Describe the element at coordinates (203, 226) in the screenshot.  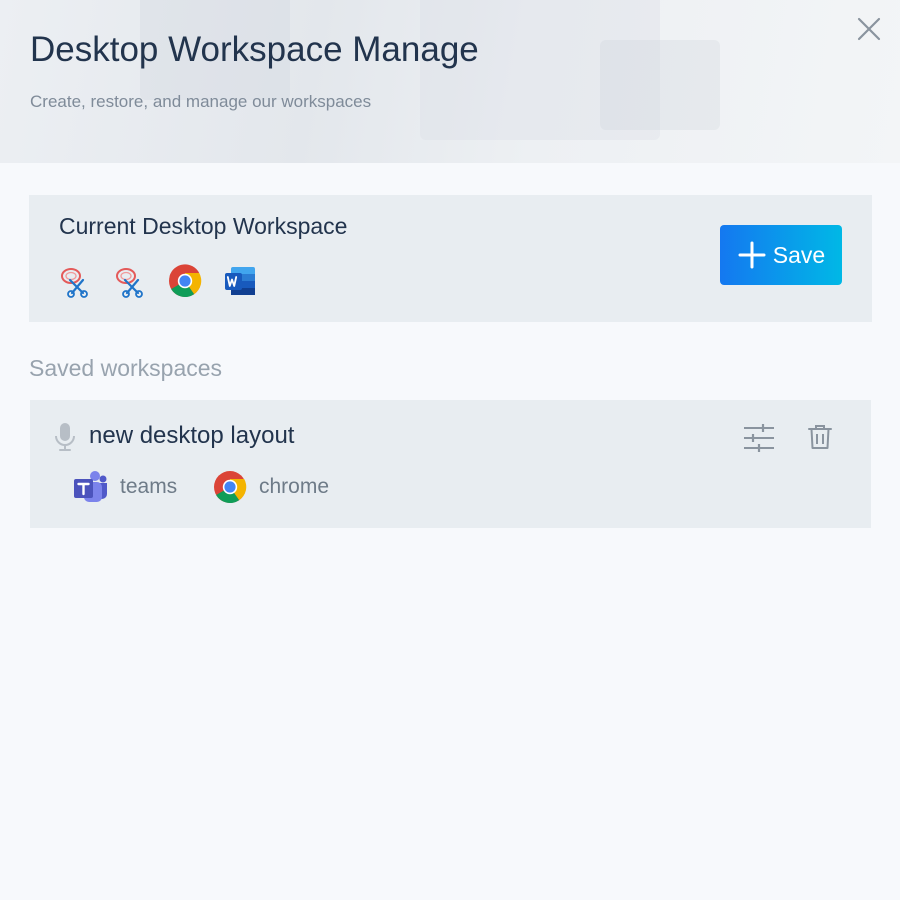
I see `current-workspace-title: Current Desktop Workspace` at that location.